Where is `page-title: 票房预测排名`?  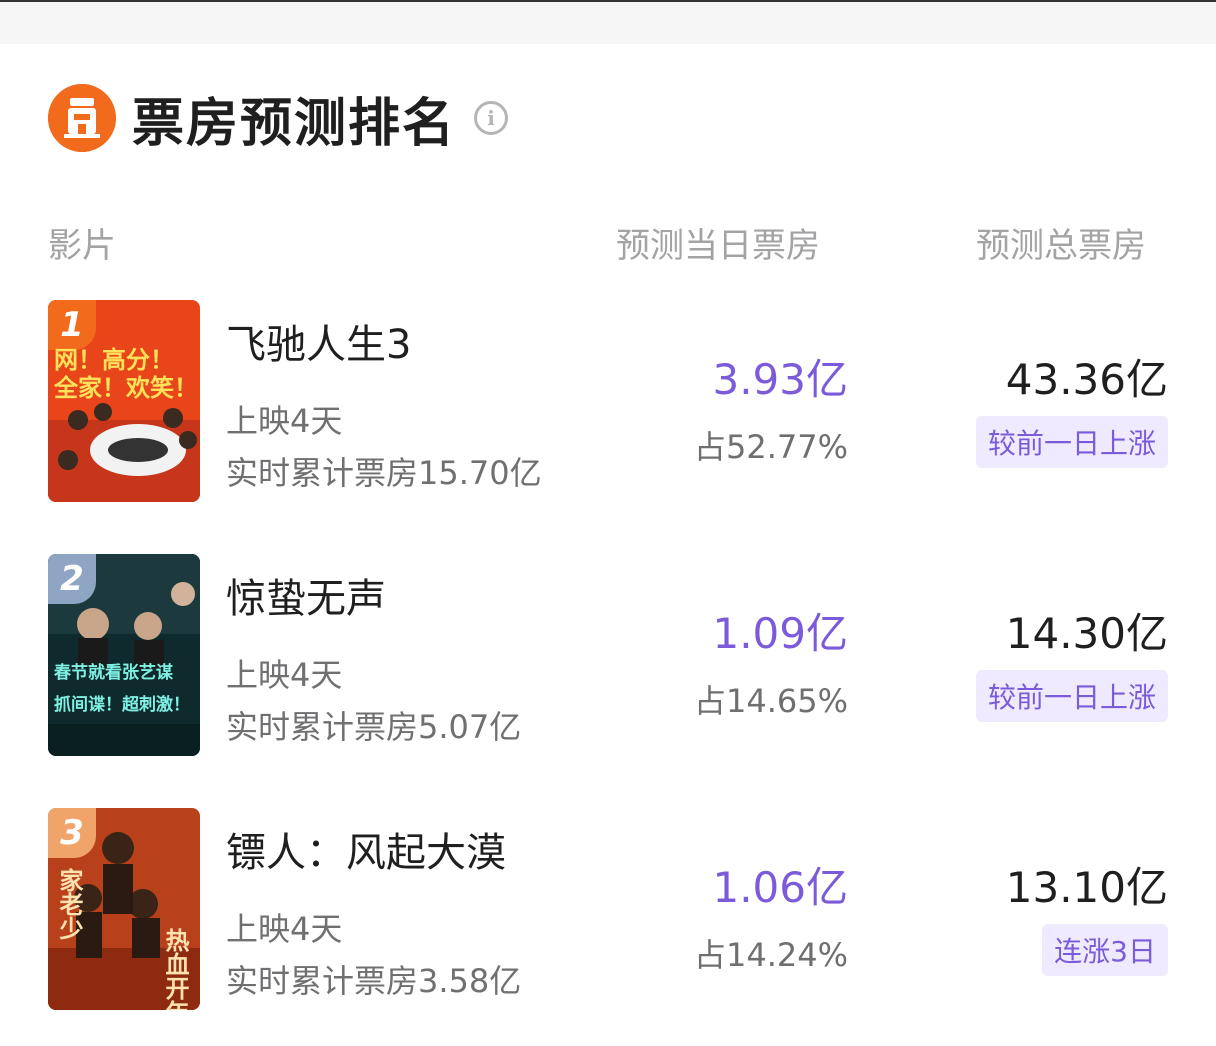
page-title: 票房预测排名 is located at coordinates (294, 123).